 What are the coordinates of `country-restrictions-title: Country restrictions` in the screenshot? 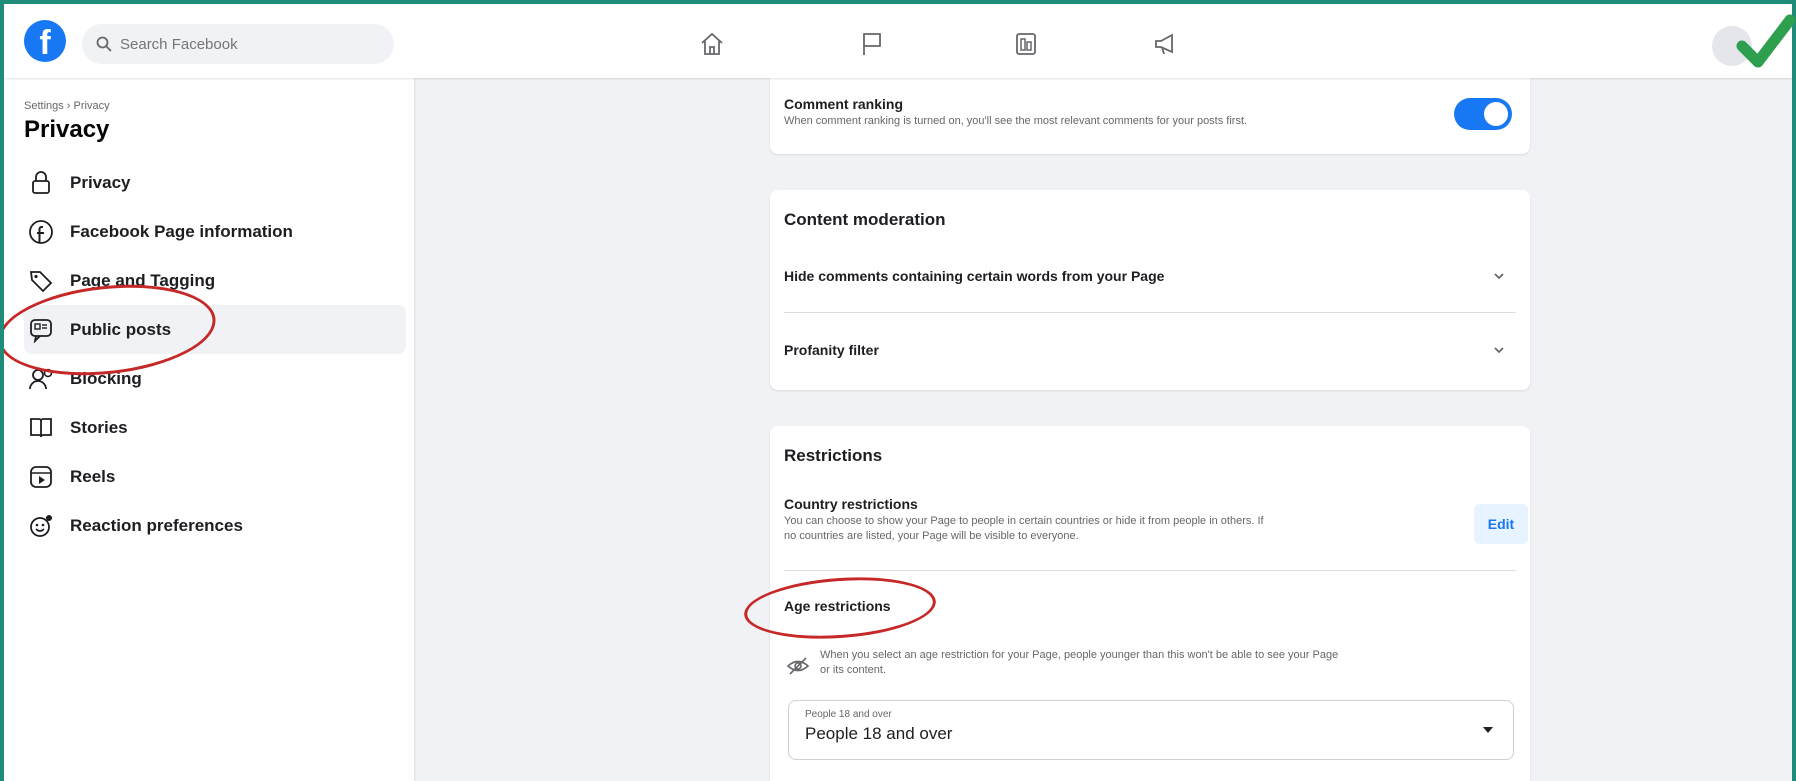 It's located at (851, 504).